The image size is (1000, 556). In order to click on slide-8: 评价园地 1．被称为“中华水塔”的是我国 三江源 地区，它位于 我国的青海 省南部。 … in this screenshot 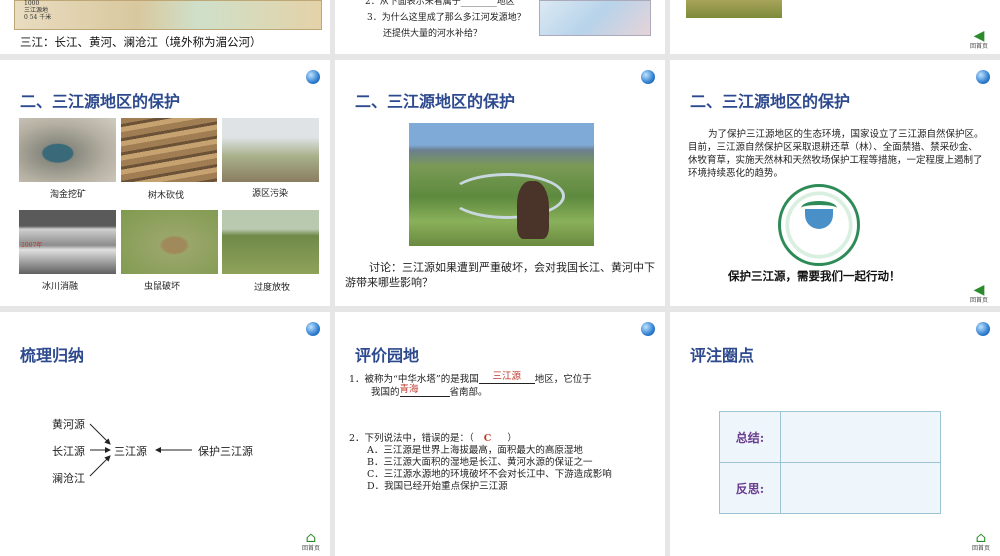, I will do `click(500, 434)`.